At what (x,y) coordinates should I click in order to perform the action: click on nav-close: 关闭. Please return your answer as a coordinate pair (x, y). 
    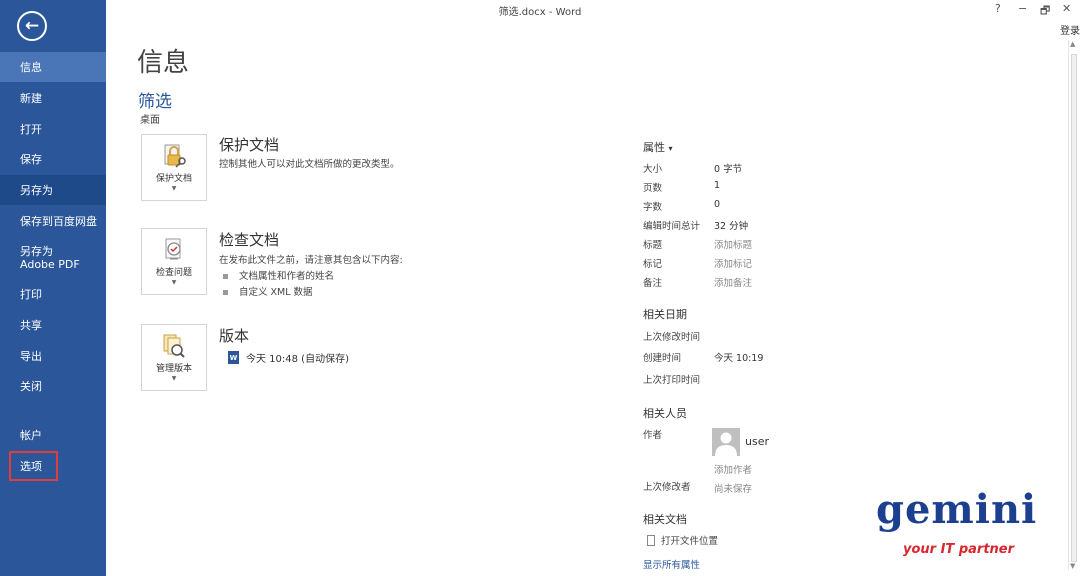
    Looking at the image, I should click on (53, 386).